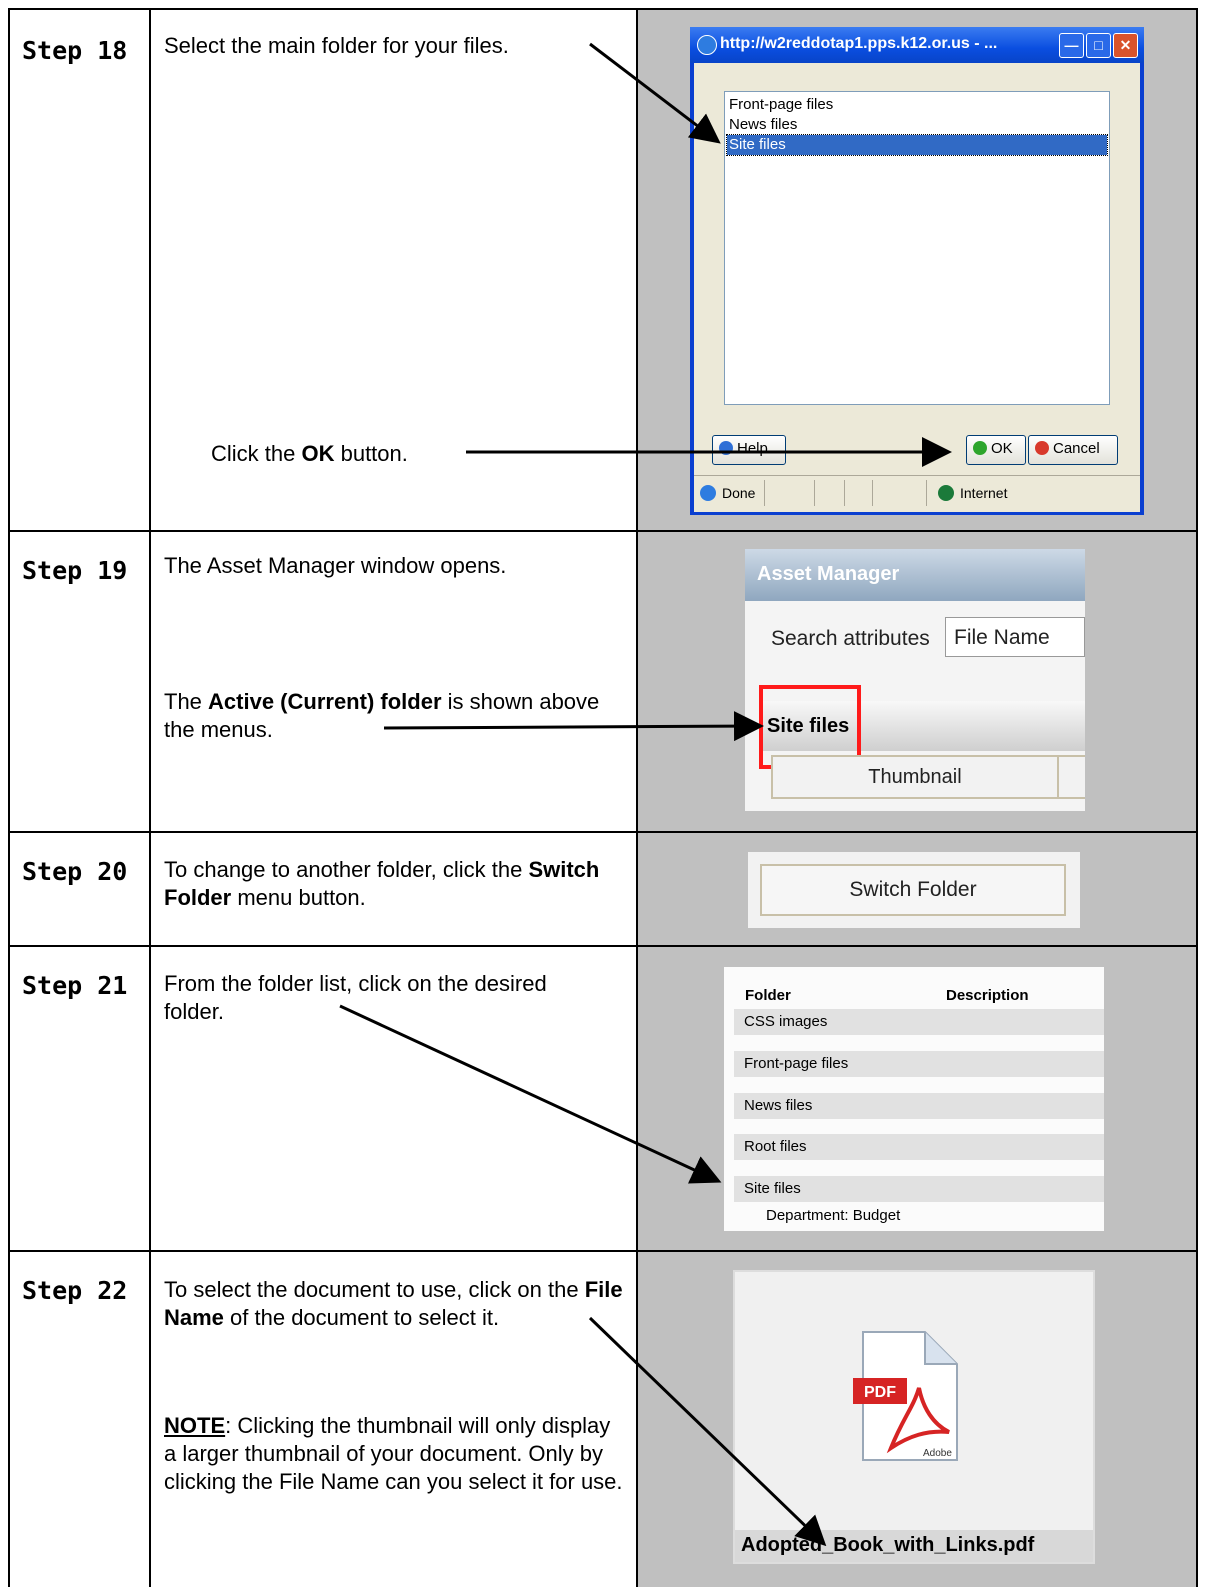 Image resolution: width=1207 pixels, height=1587 pixels. Describe the element at coordinates (530, 1094) in the screenshot. I see `arrow-to-site-files-row` at that location.